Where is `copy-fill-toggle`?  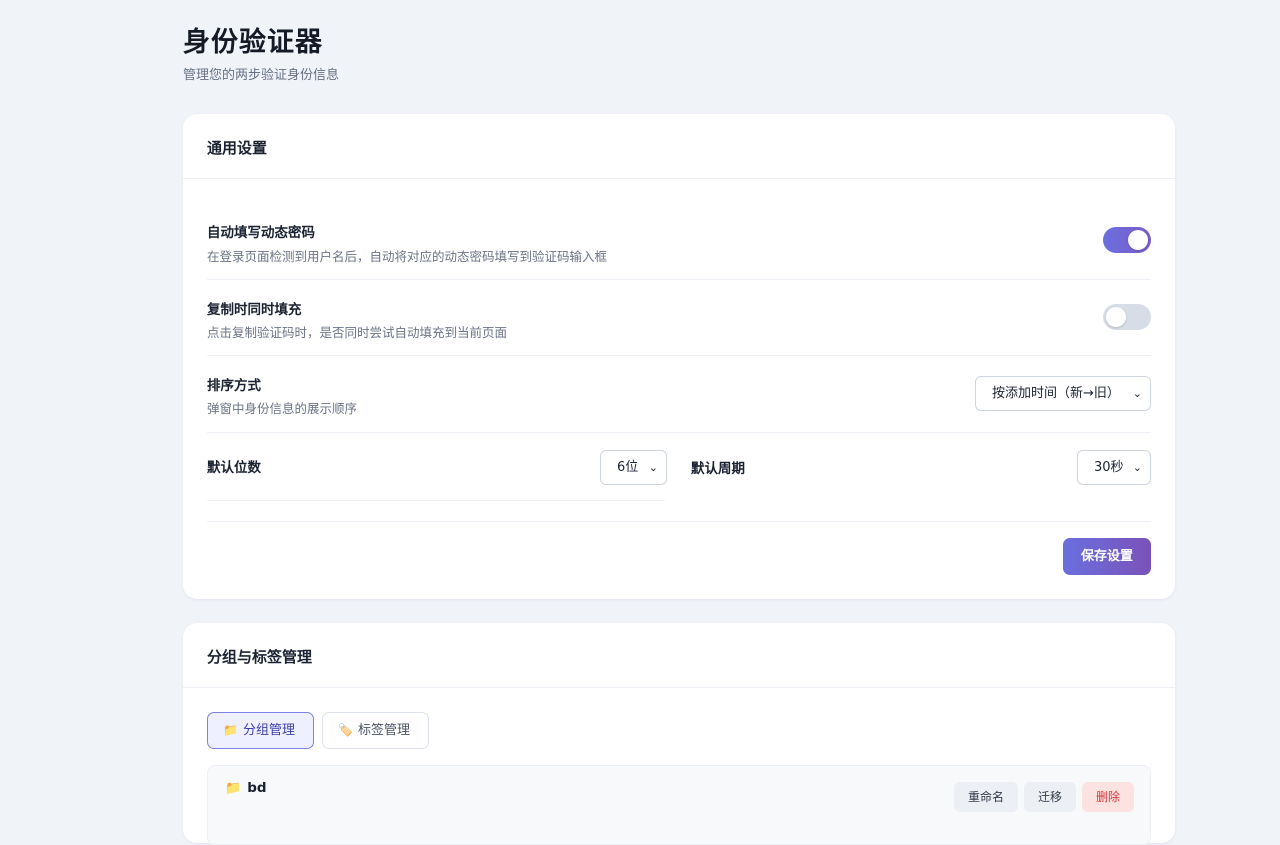
copy-fill-toggle is located at coordinates (1127, 317).